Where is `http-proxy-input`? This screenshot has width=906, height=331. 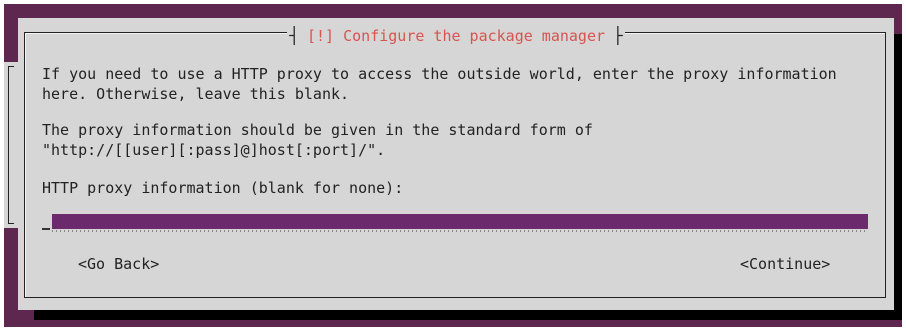 http-proxy-input is located at coordinates (460, 221).